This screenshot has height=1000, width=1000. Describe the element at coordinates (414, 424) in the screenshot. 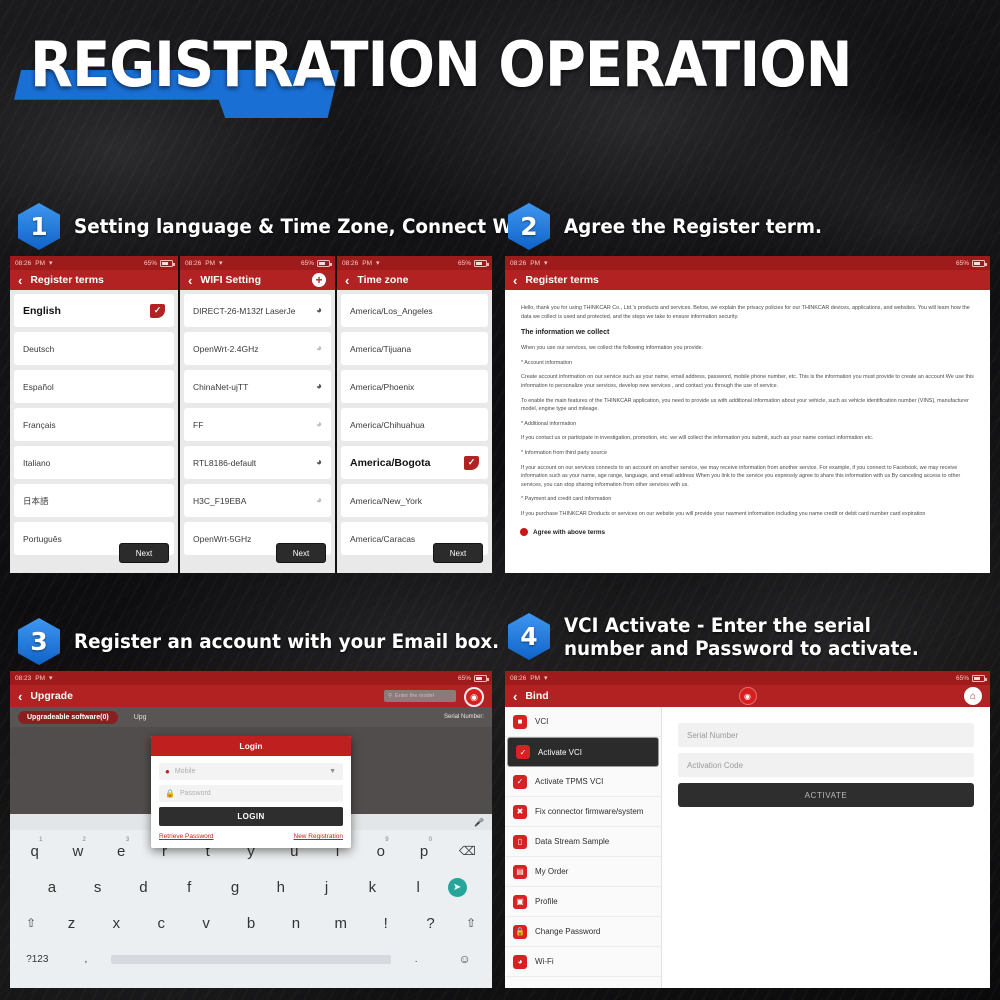

I see `list-item: America/Chihuahua` at that location.